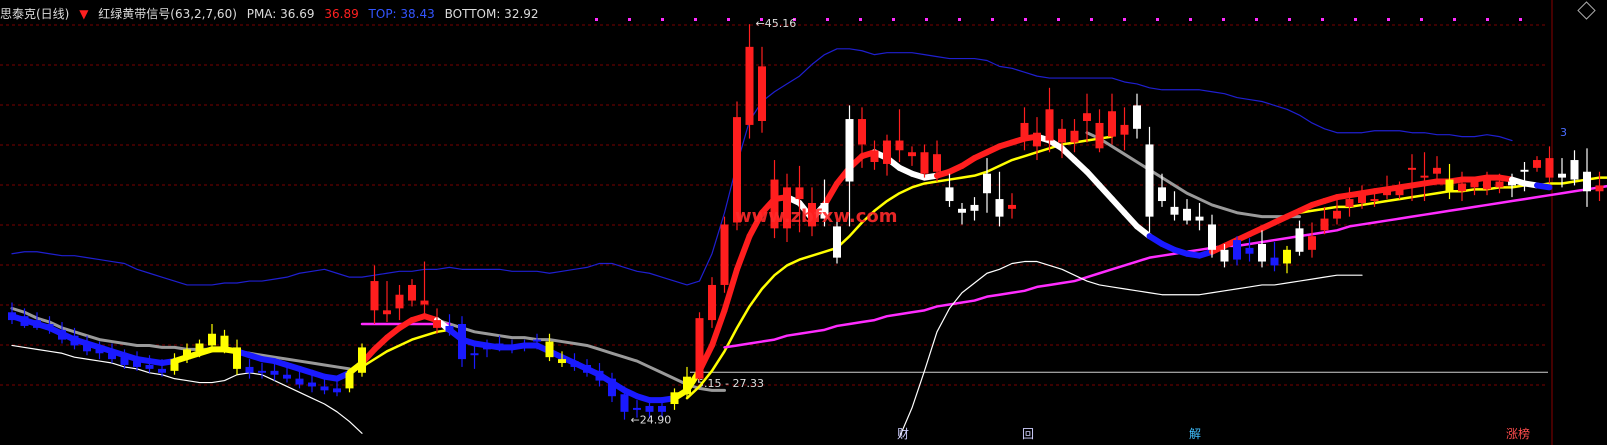  I want to click on indicator-name: 红绿黄带信号(63,2,7,60), so click(167, 14).